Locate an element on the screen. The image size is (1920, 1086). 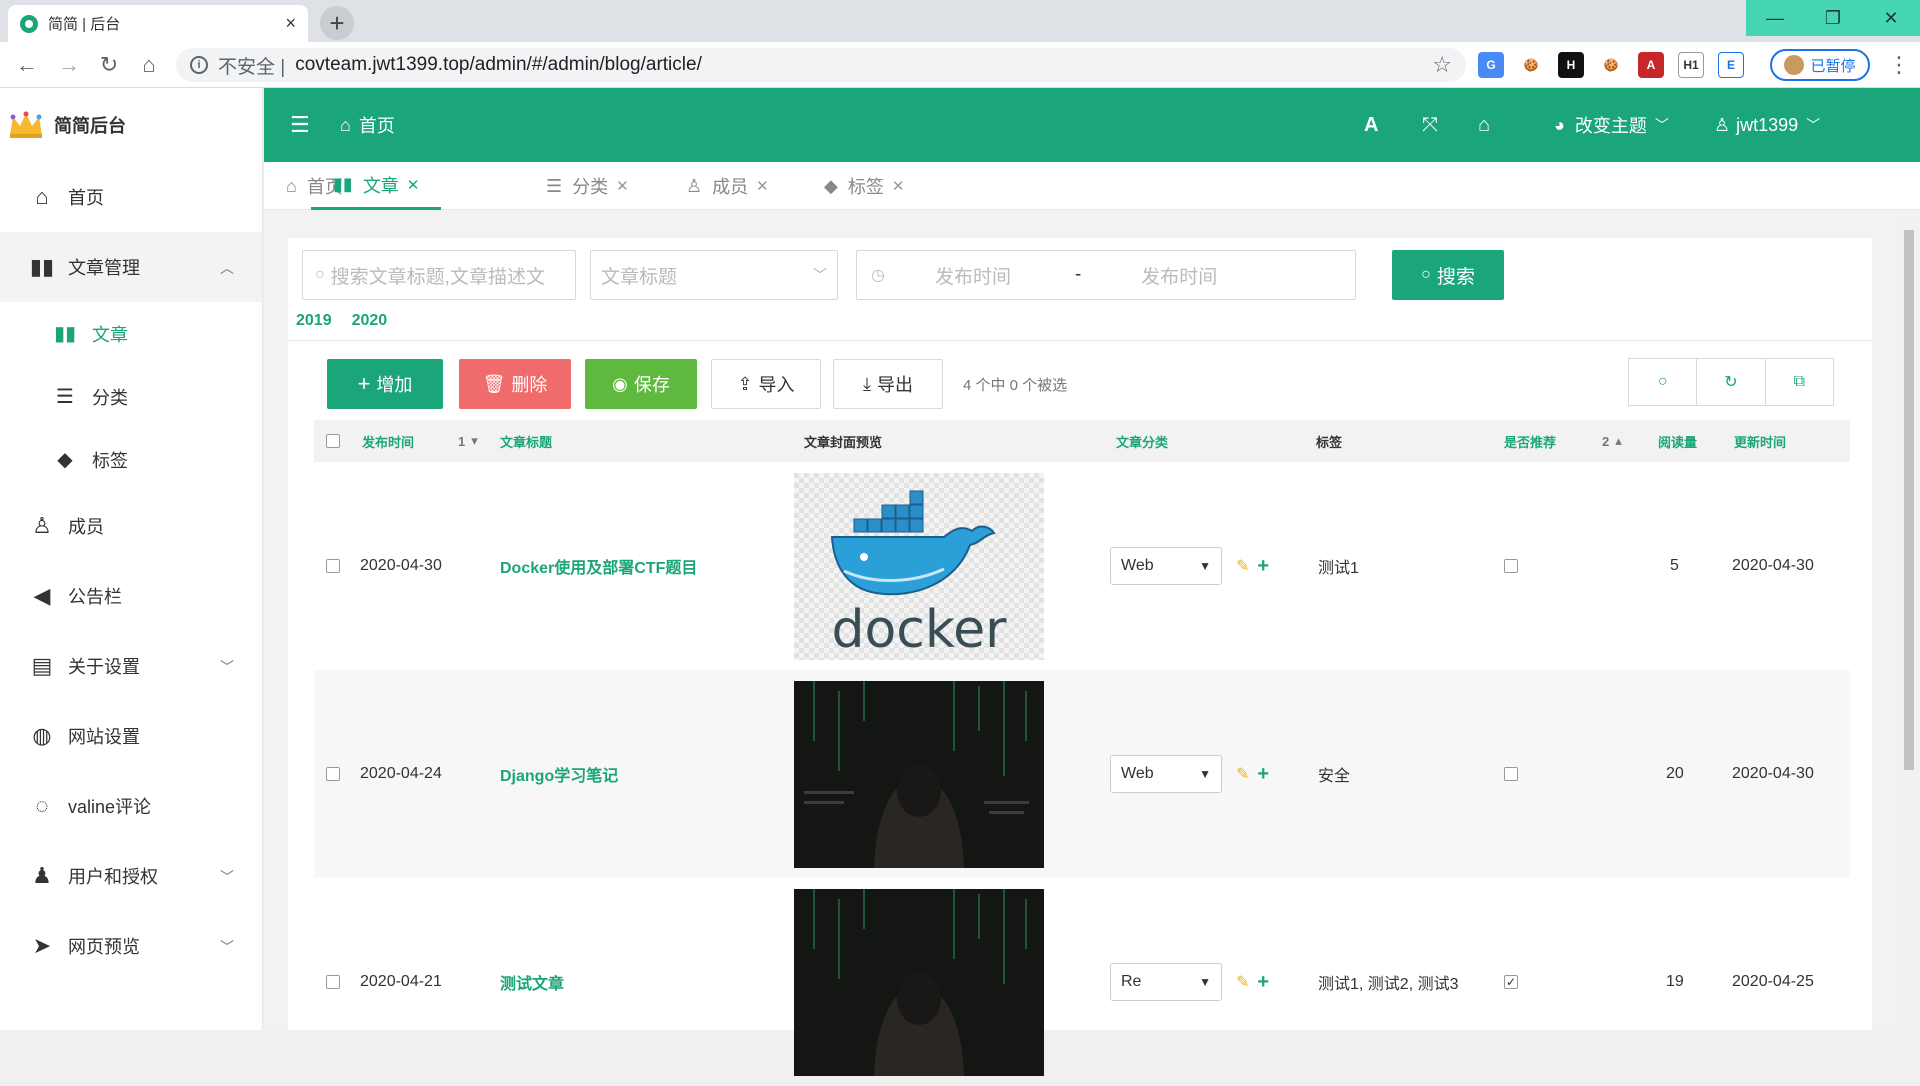
save-button: ◉ 保存 is located at coordinates (641, 384).